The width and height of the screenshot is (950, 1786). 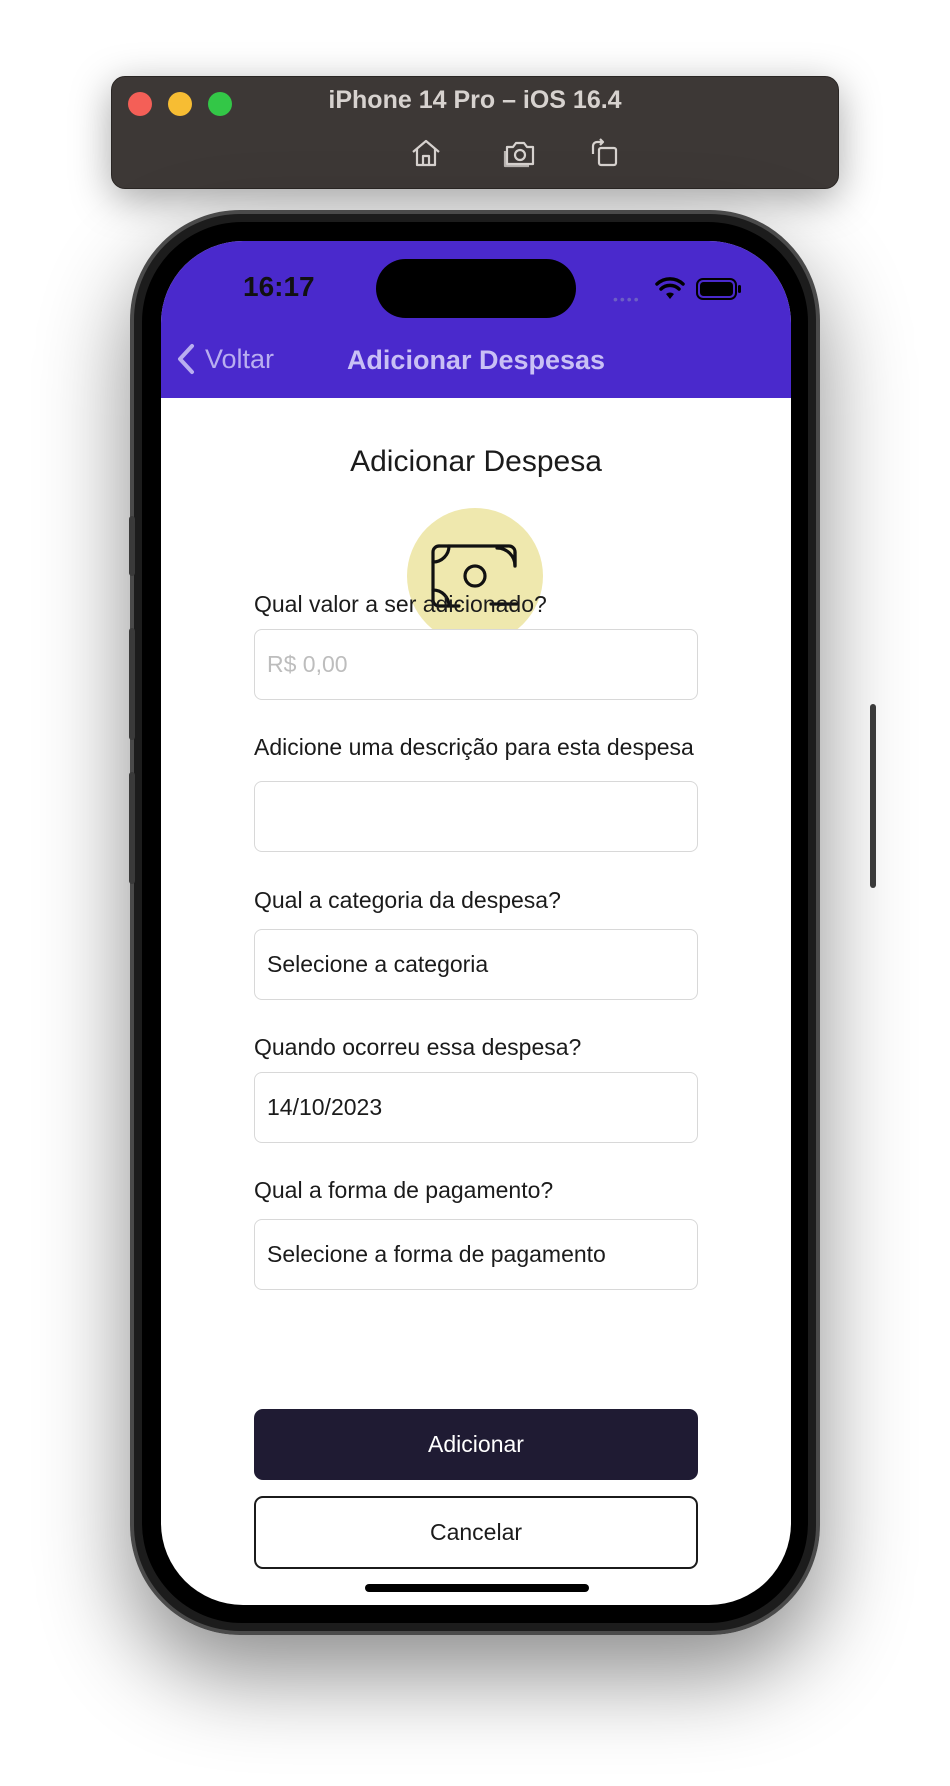 I want to click on amount-input: R$ 0,00, so click(x=476, y=664).